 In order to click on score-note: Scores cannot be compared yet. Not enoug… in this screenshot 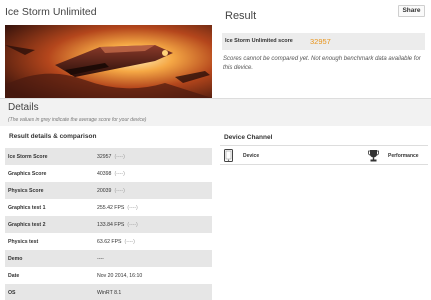, I will do `click(322, 63)`.